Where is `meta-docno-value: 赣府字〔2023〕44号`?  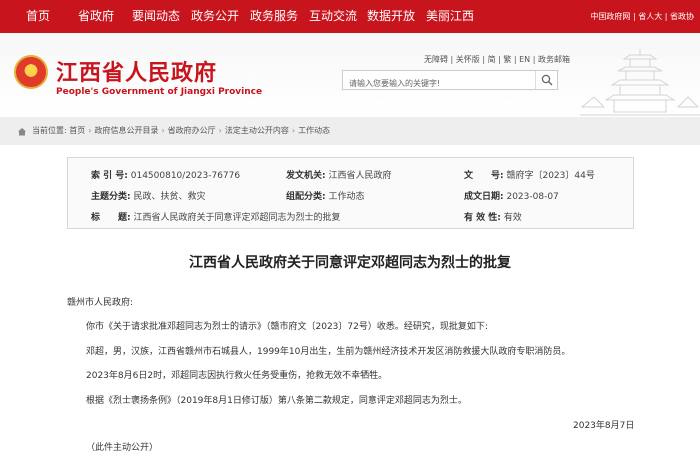
meta-docno-value: 赣府字〔2023〕44号 is located at coordinates (550, 176).